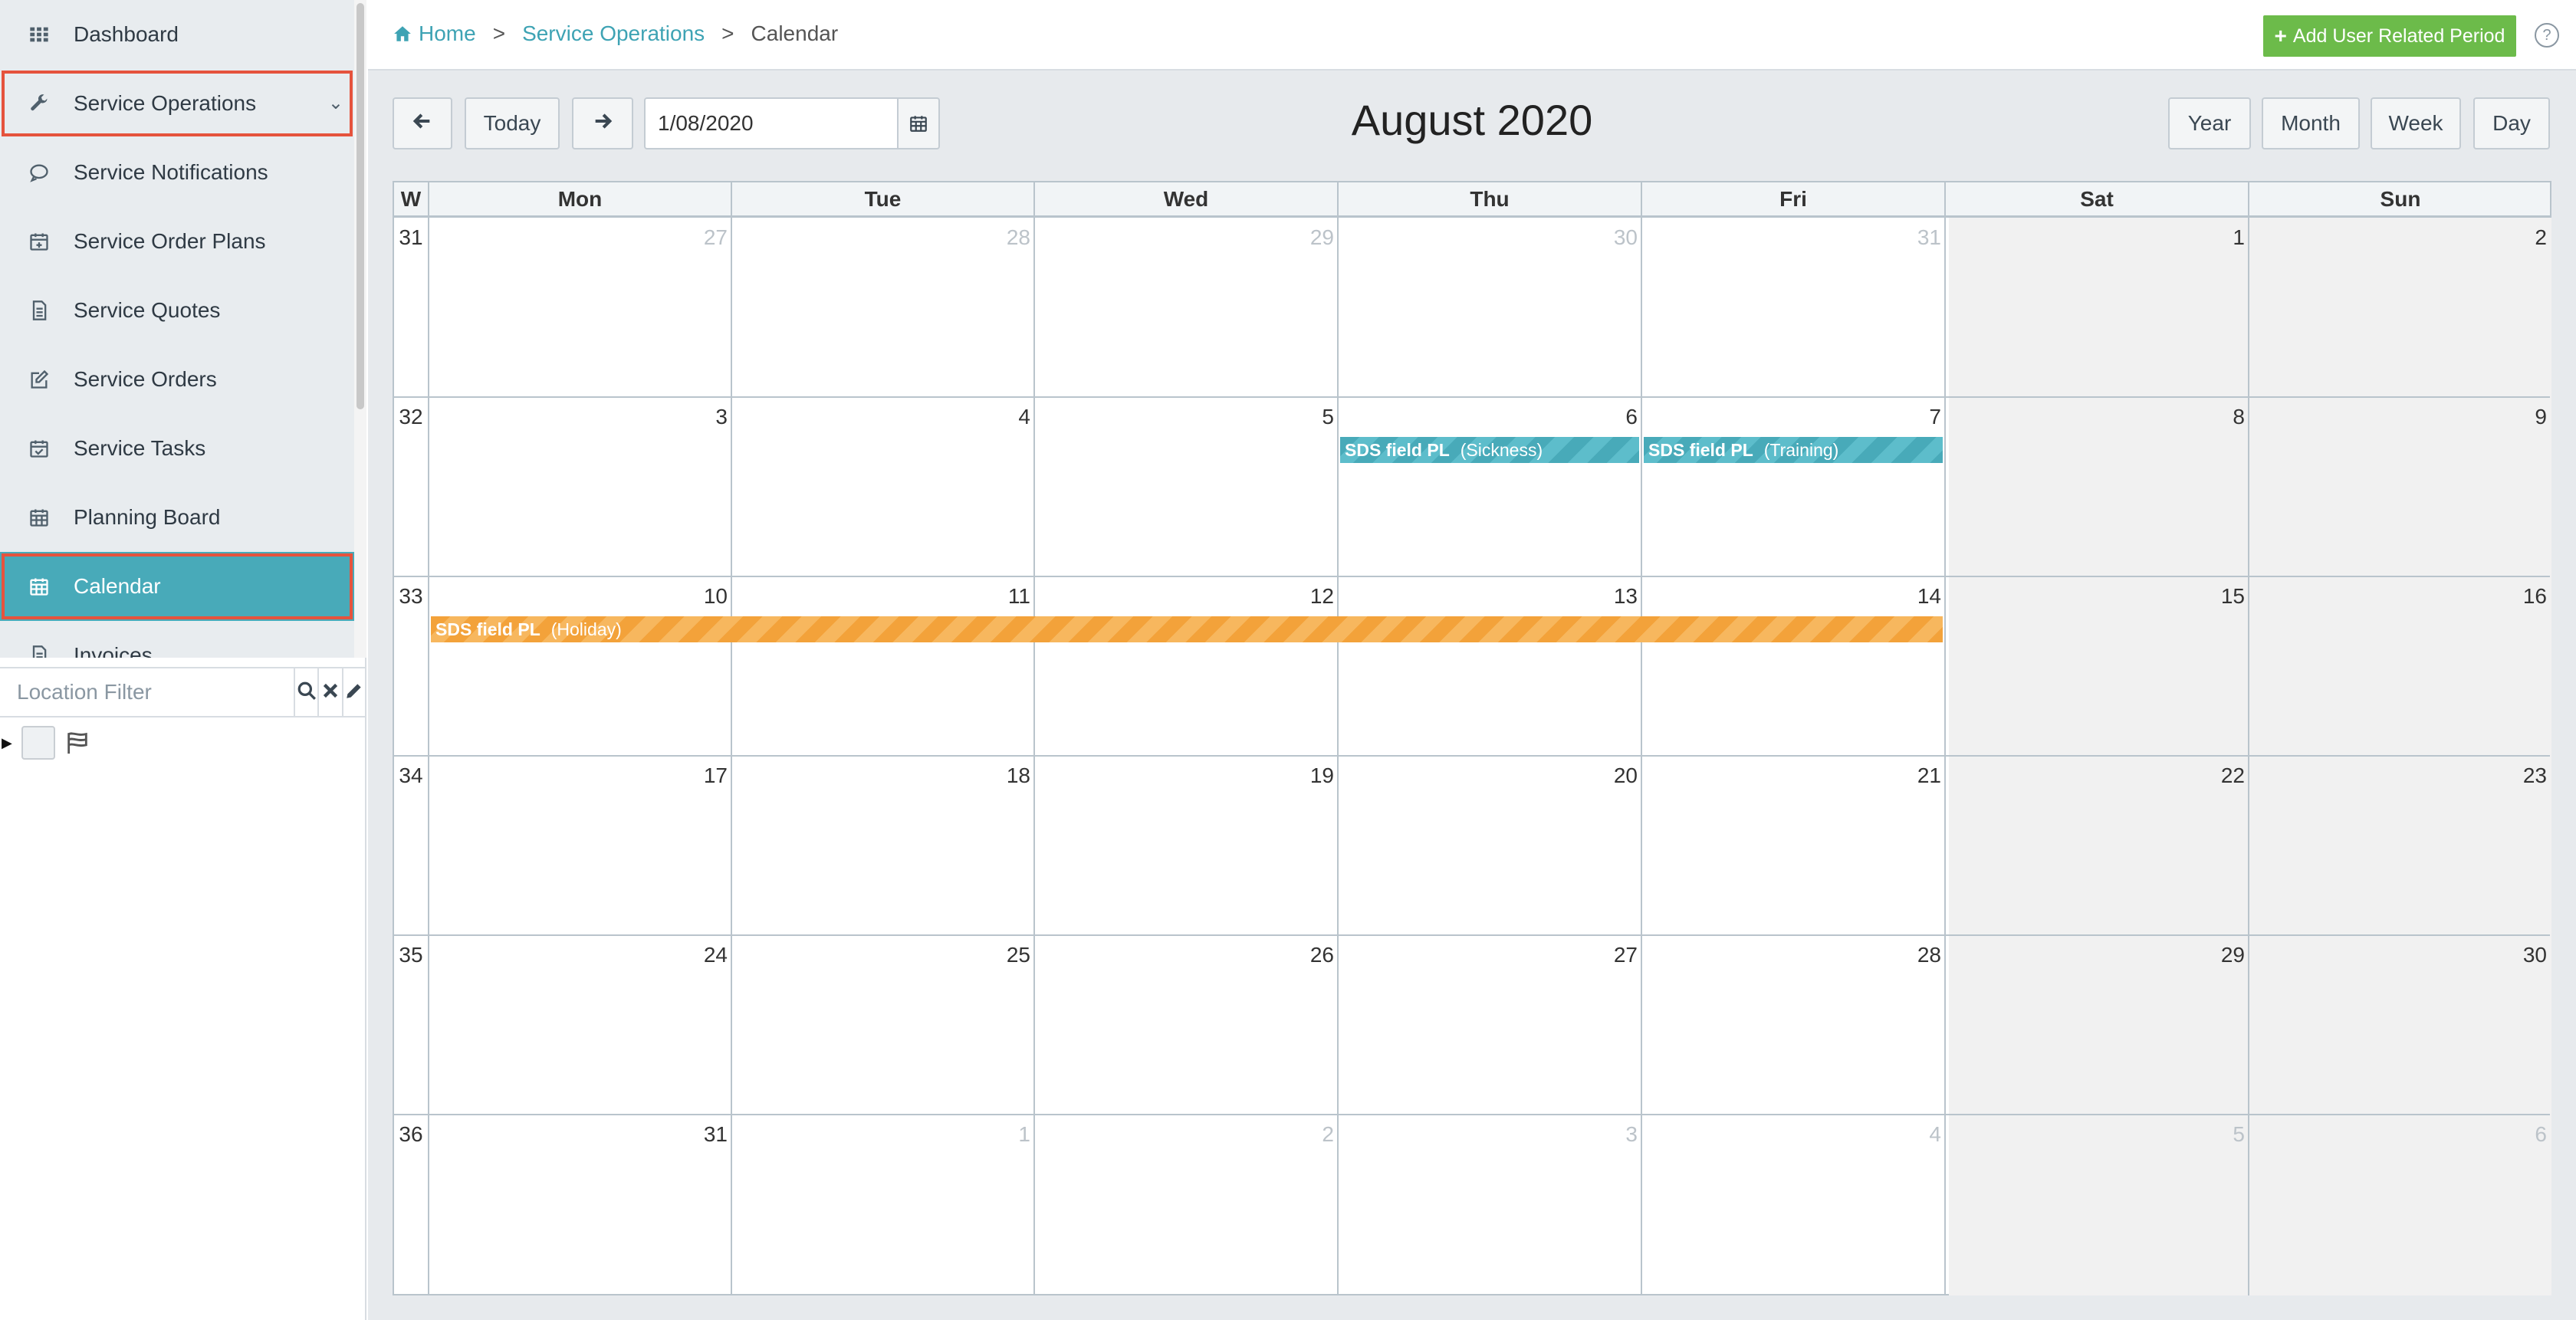 Image resolution: width=2576 pixels, height=1320 pixels. I want to click on week-number: 35, so click(411, 955).